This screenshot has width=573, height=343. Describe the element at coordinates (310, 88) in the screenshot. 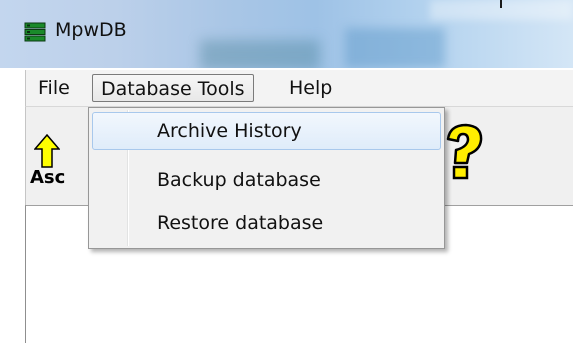

I see `menu-help: Help` at that location.